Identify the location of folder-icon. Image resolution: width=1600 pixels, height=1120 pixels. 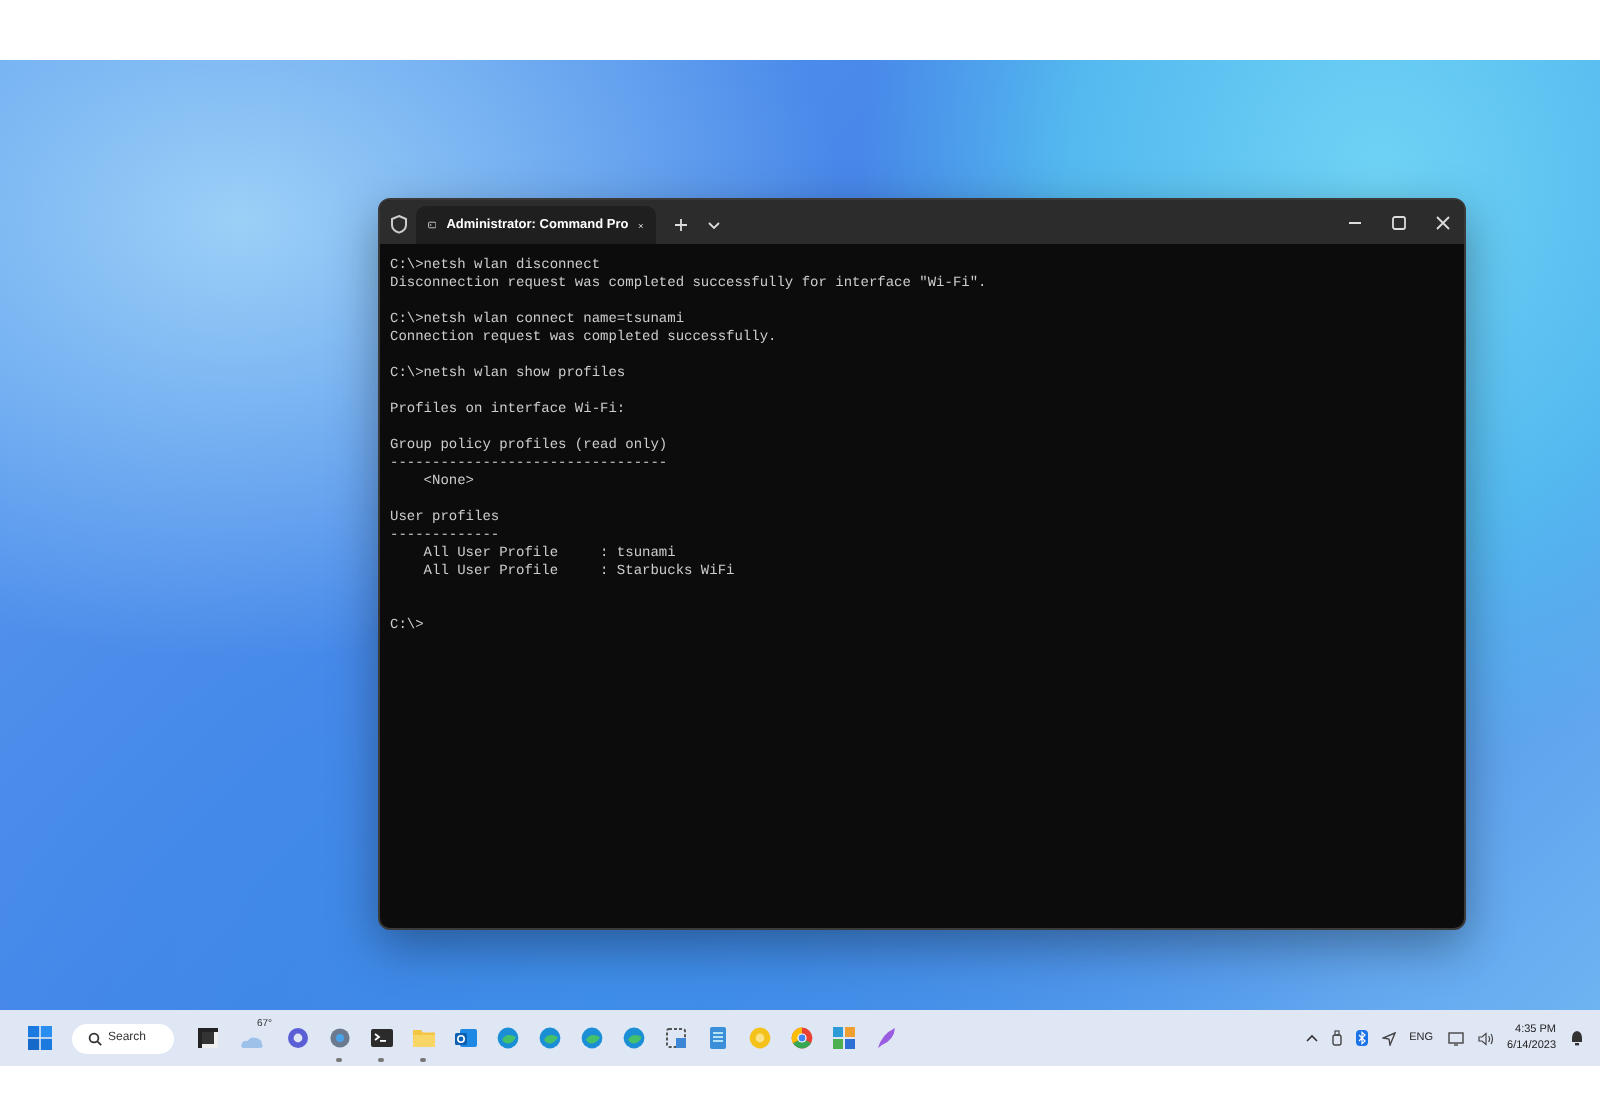
(423, 1038).